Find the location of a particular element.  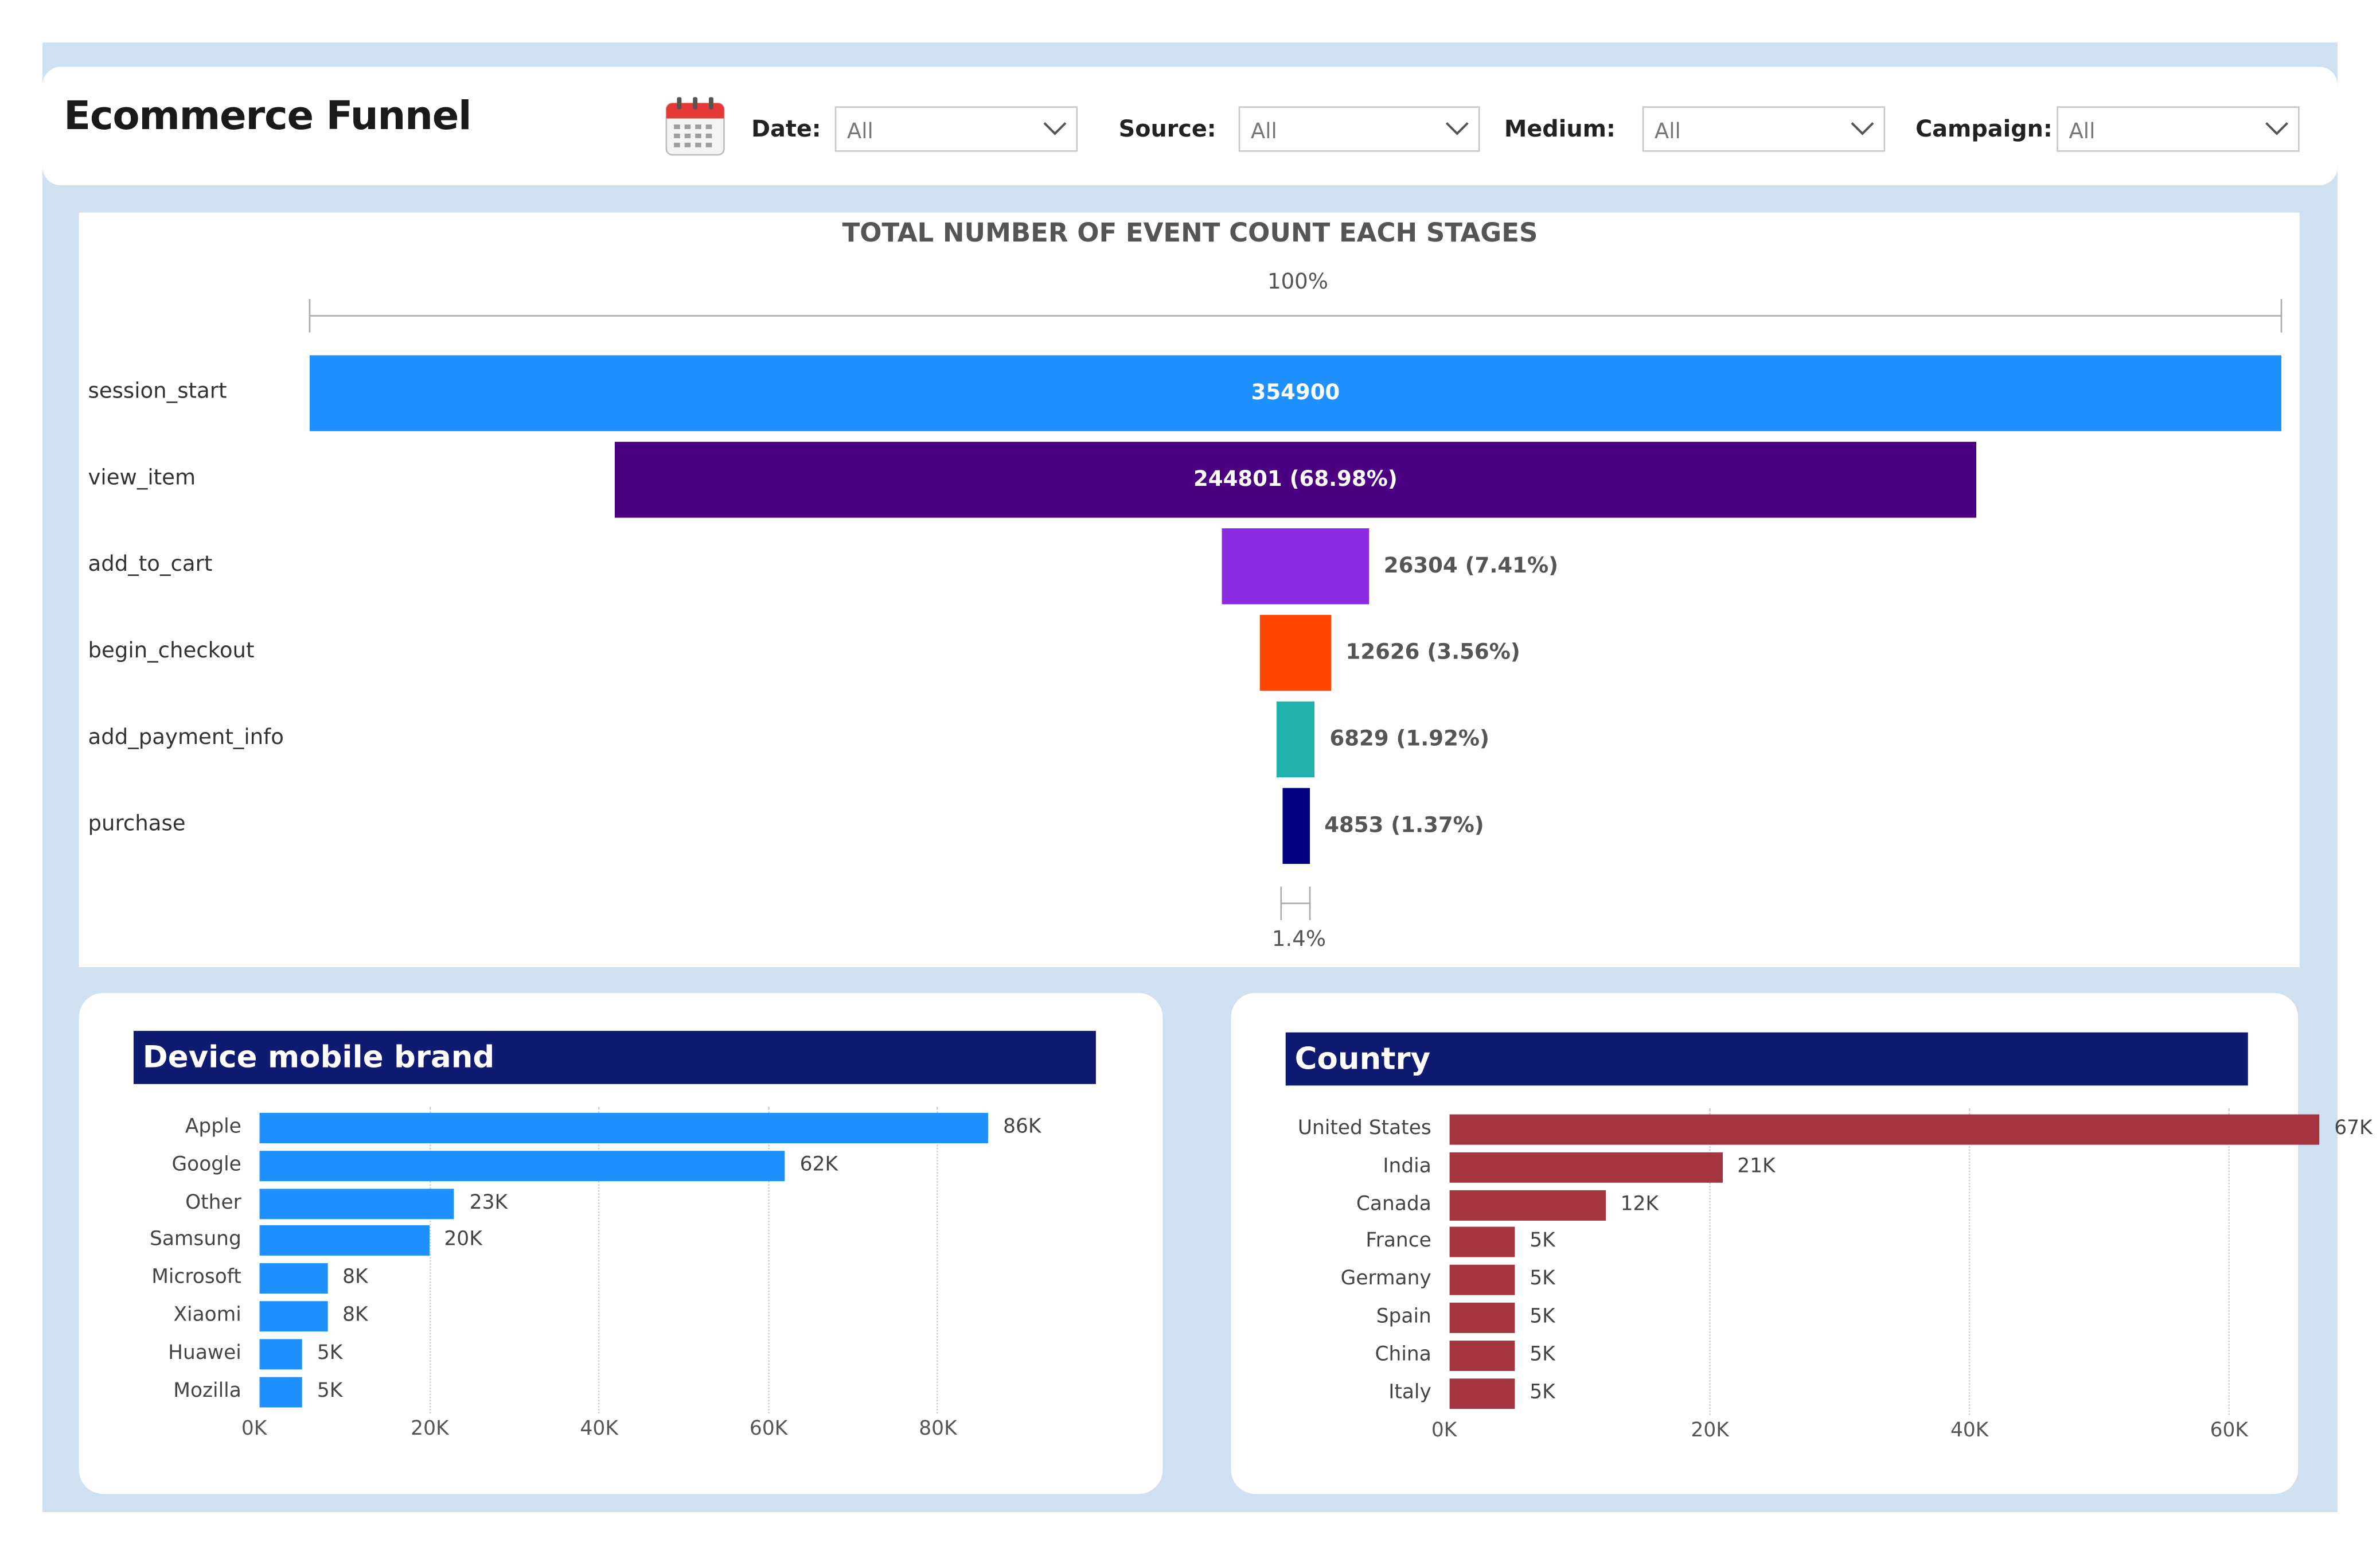

device-bar-value: 62K is located at coordinates (819, 1165).